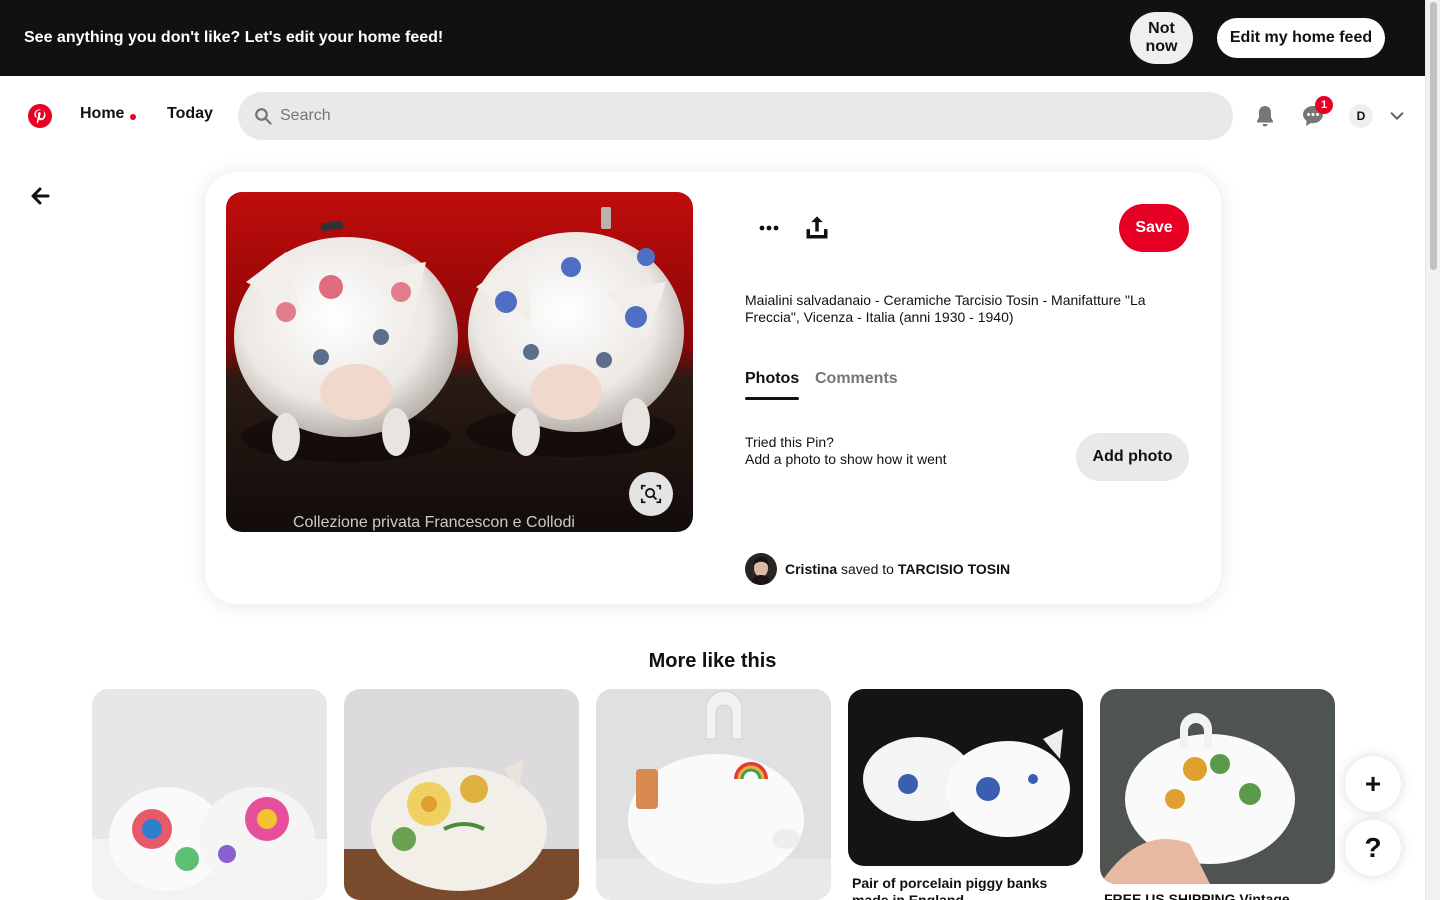 The width and height of the screenshot is (1440, 900). Describe the element at coordinates (1161, 38) in the screenshot. I see `not-now-button: Not now` at that location.